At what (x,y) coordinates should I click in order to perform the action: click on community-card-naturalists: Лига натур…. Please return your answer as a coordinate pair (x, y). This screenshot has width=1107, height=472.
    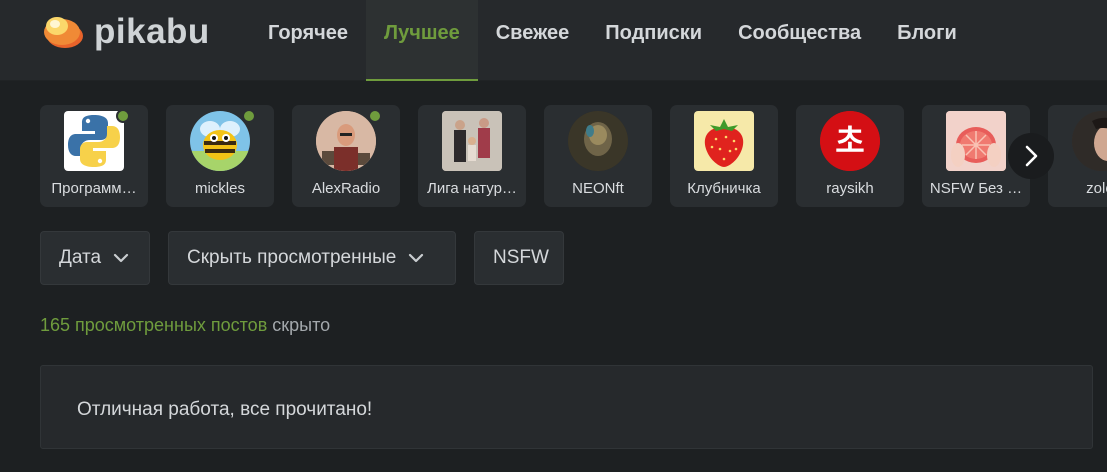
    Looking at the image, I should click on (472, 156).